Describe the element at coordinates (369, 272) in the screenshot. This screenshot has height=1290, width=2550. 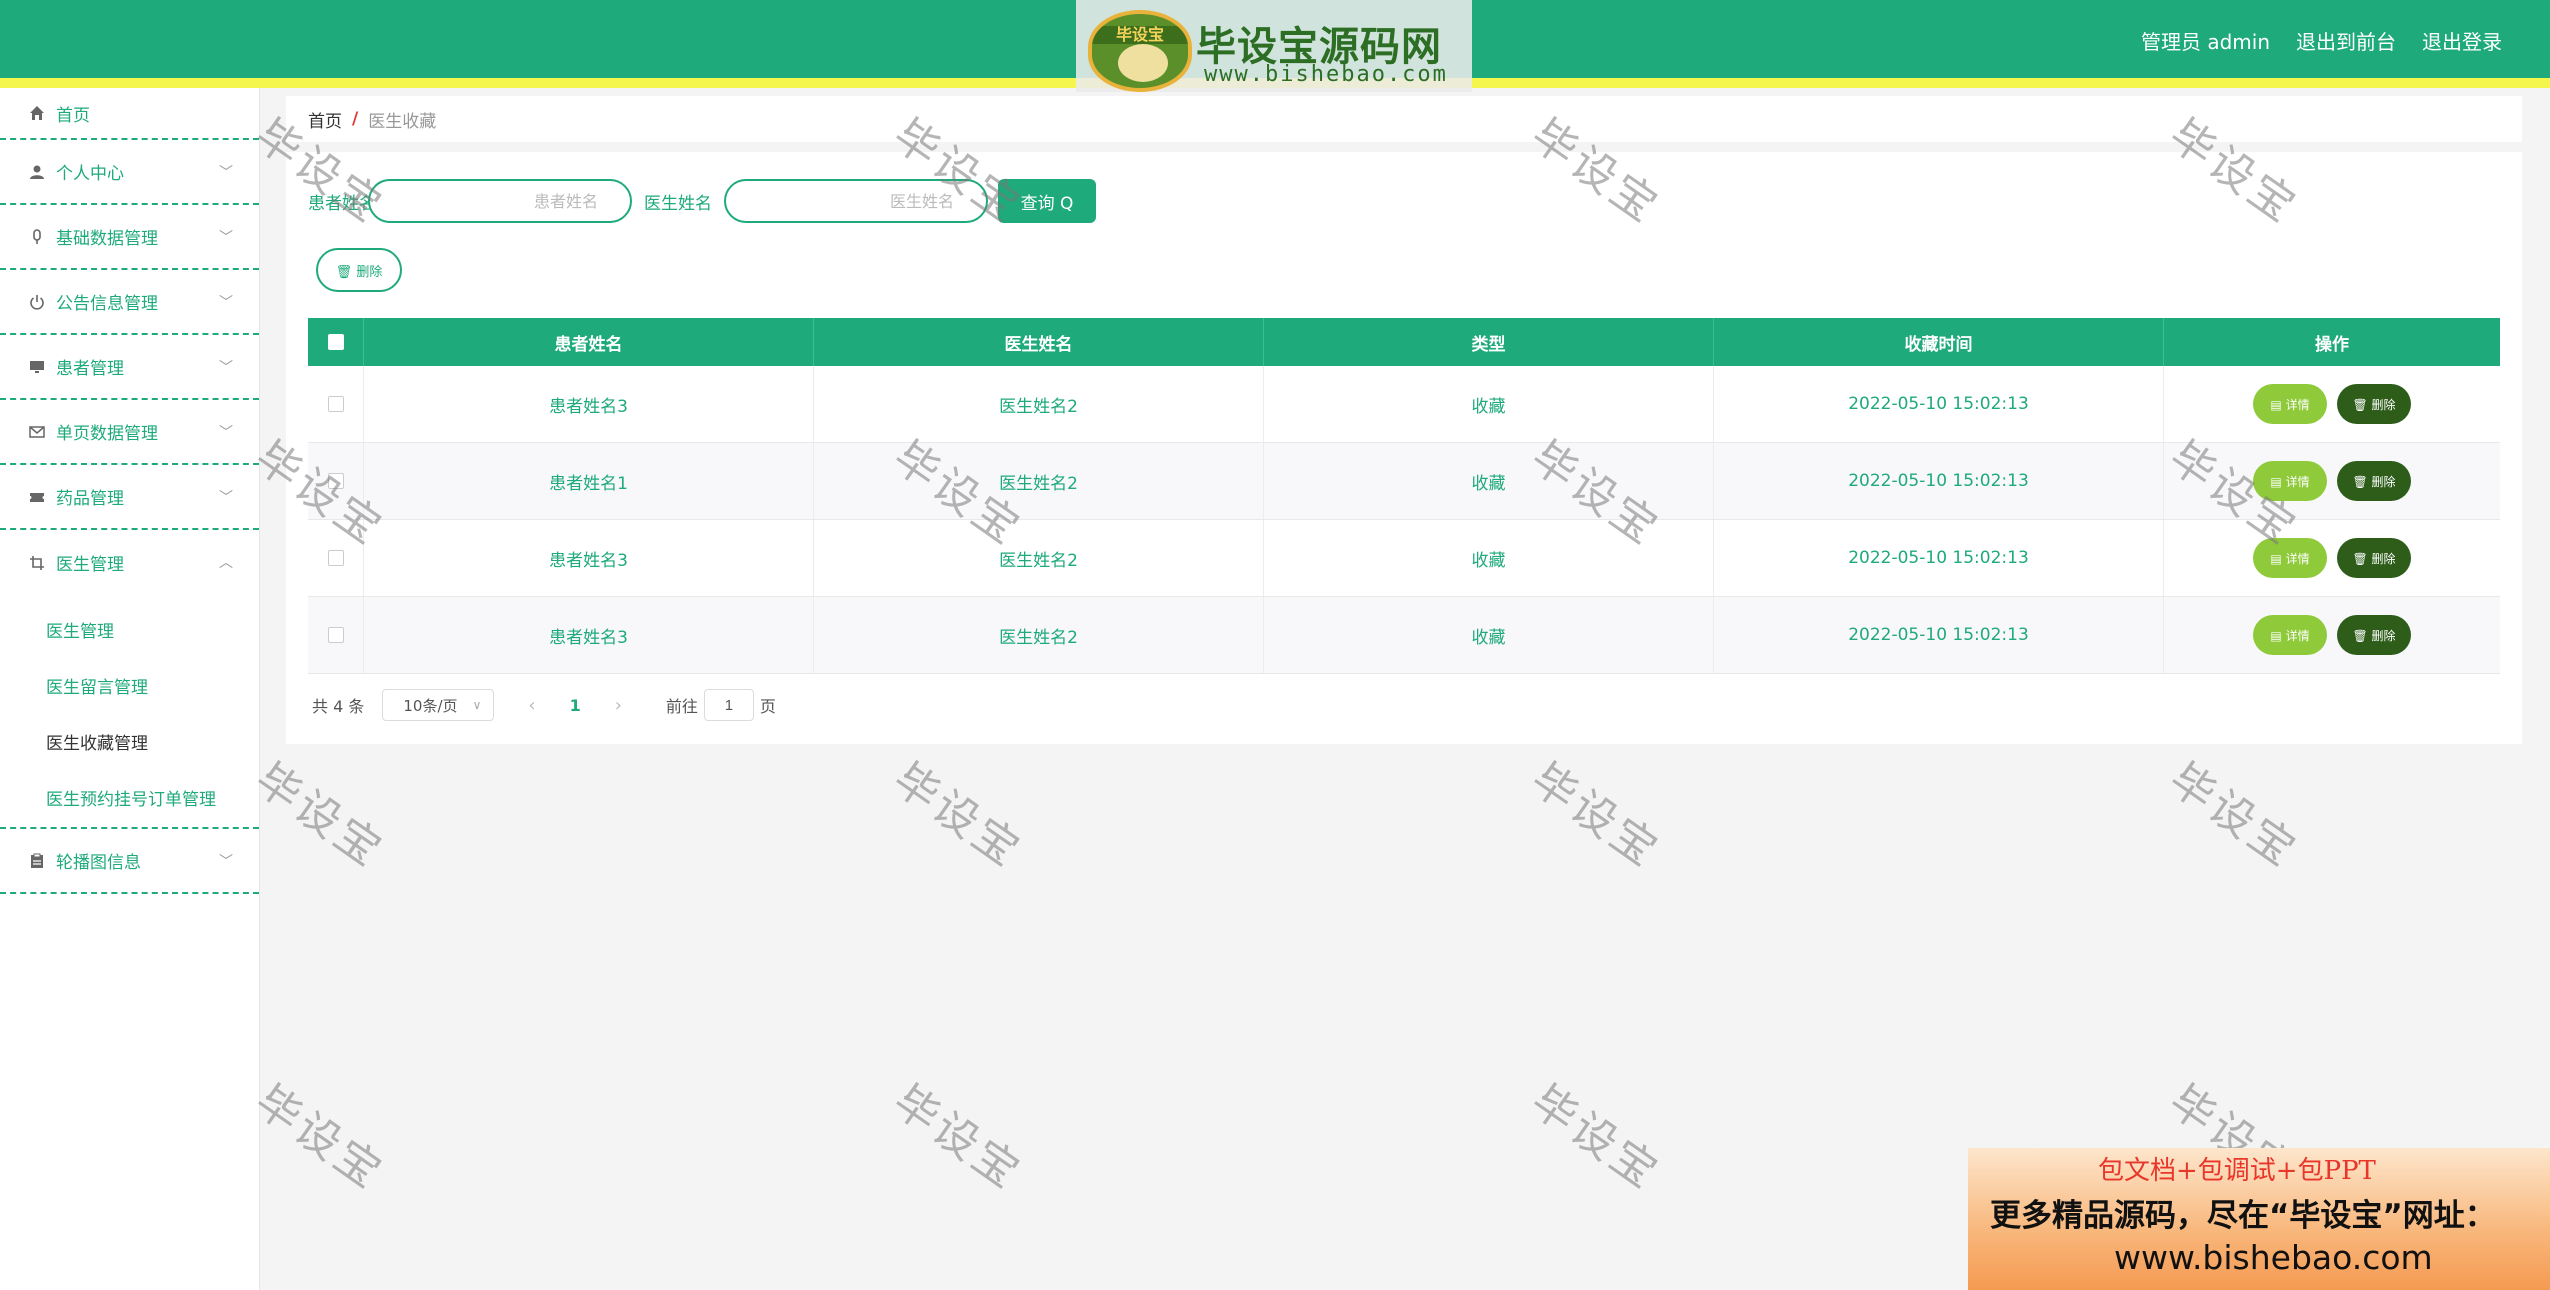
I see `batch-delete-label: 删除` at that location.